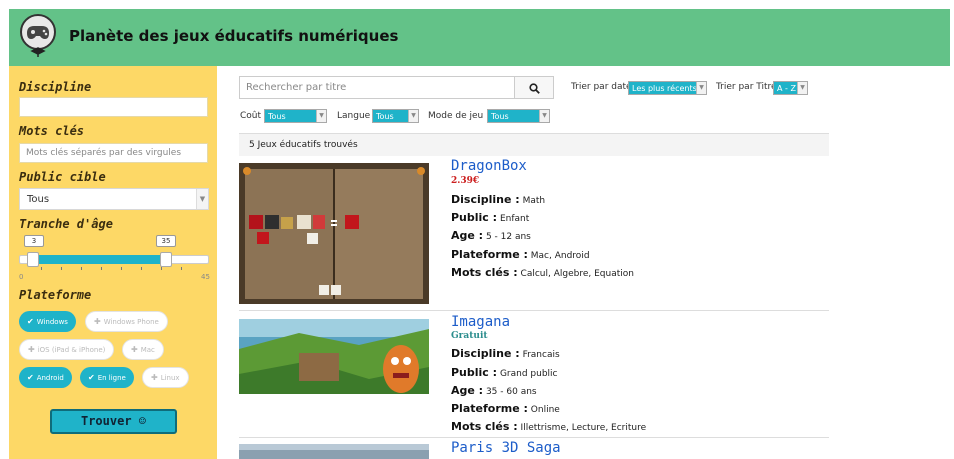 Image resolution: width=954 pixels, height=459 pixels. I want to click on field-value: Illettrisme, Lecture, Ecriture, so click(583, 428).